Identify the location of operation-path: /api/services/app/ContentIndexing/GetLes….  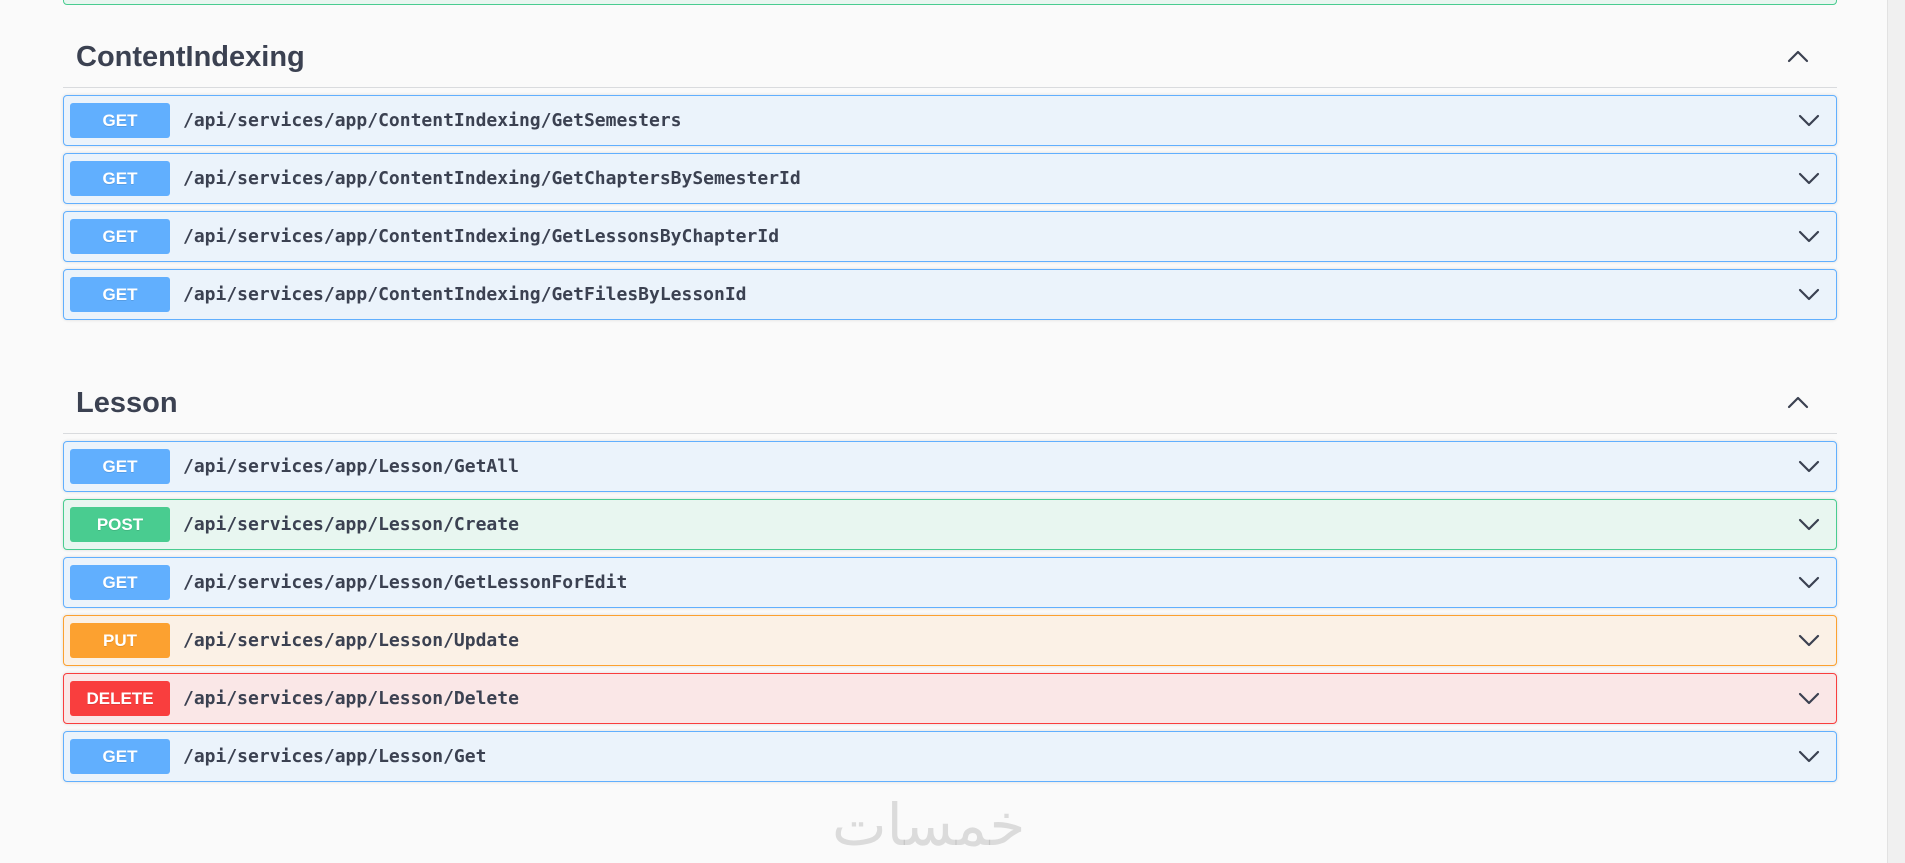
(481, 236).